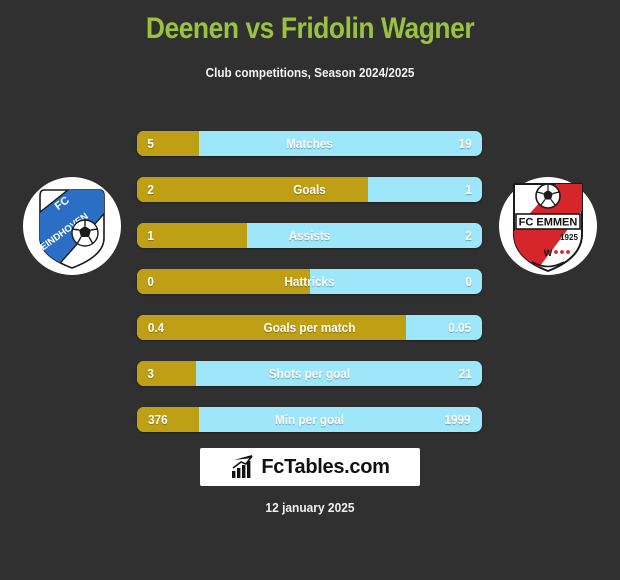  I want to click on home-value: 5, so click(150, 143).